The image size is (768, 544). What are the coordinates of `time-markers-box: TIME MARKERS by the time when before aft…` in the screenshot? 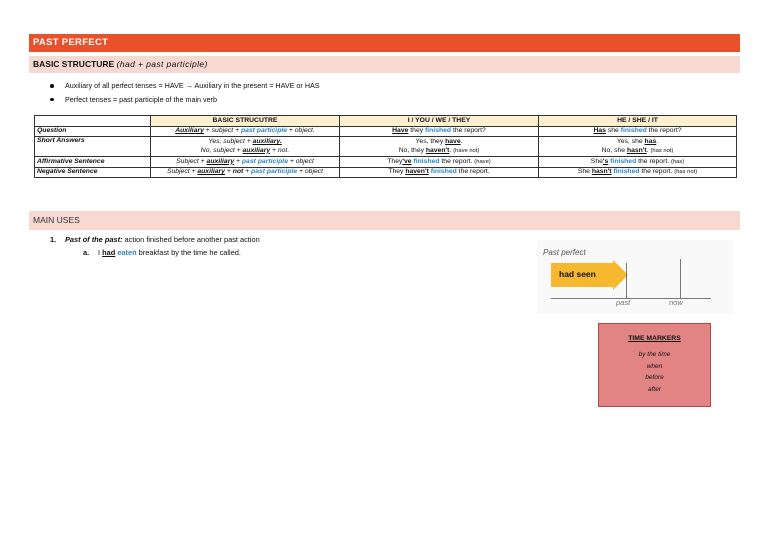 It's located at (654, 365).